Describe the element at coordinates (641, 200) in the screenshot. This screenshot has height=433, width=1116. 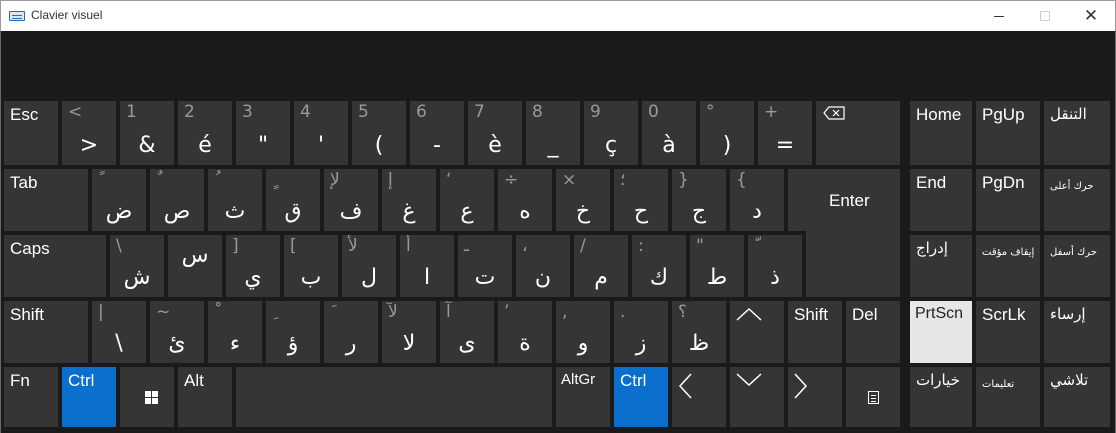
I see `key-p: ؛ ح` at that location.